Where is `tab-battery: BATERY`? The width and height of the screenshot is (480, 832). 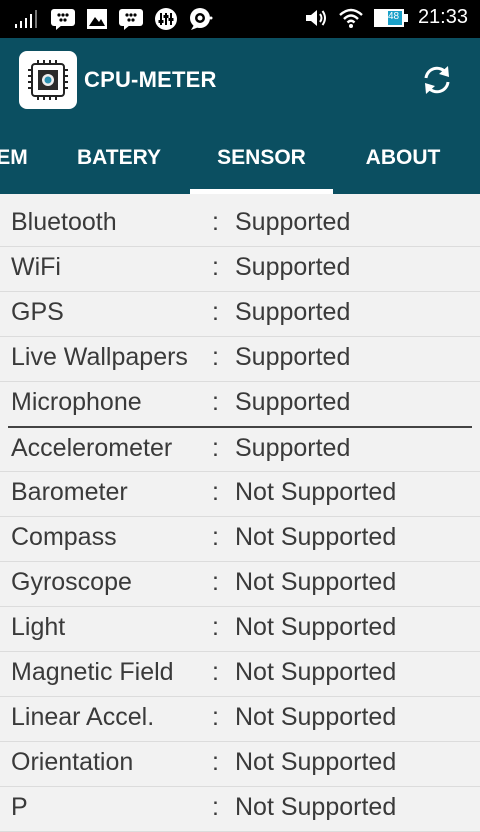 tab-battery: BATERY is located at coordinates (119, 158).